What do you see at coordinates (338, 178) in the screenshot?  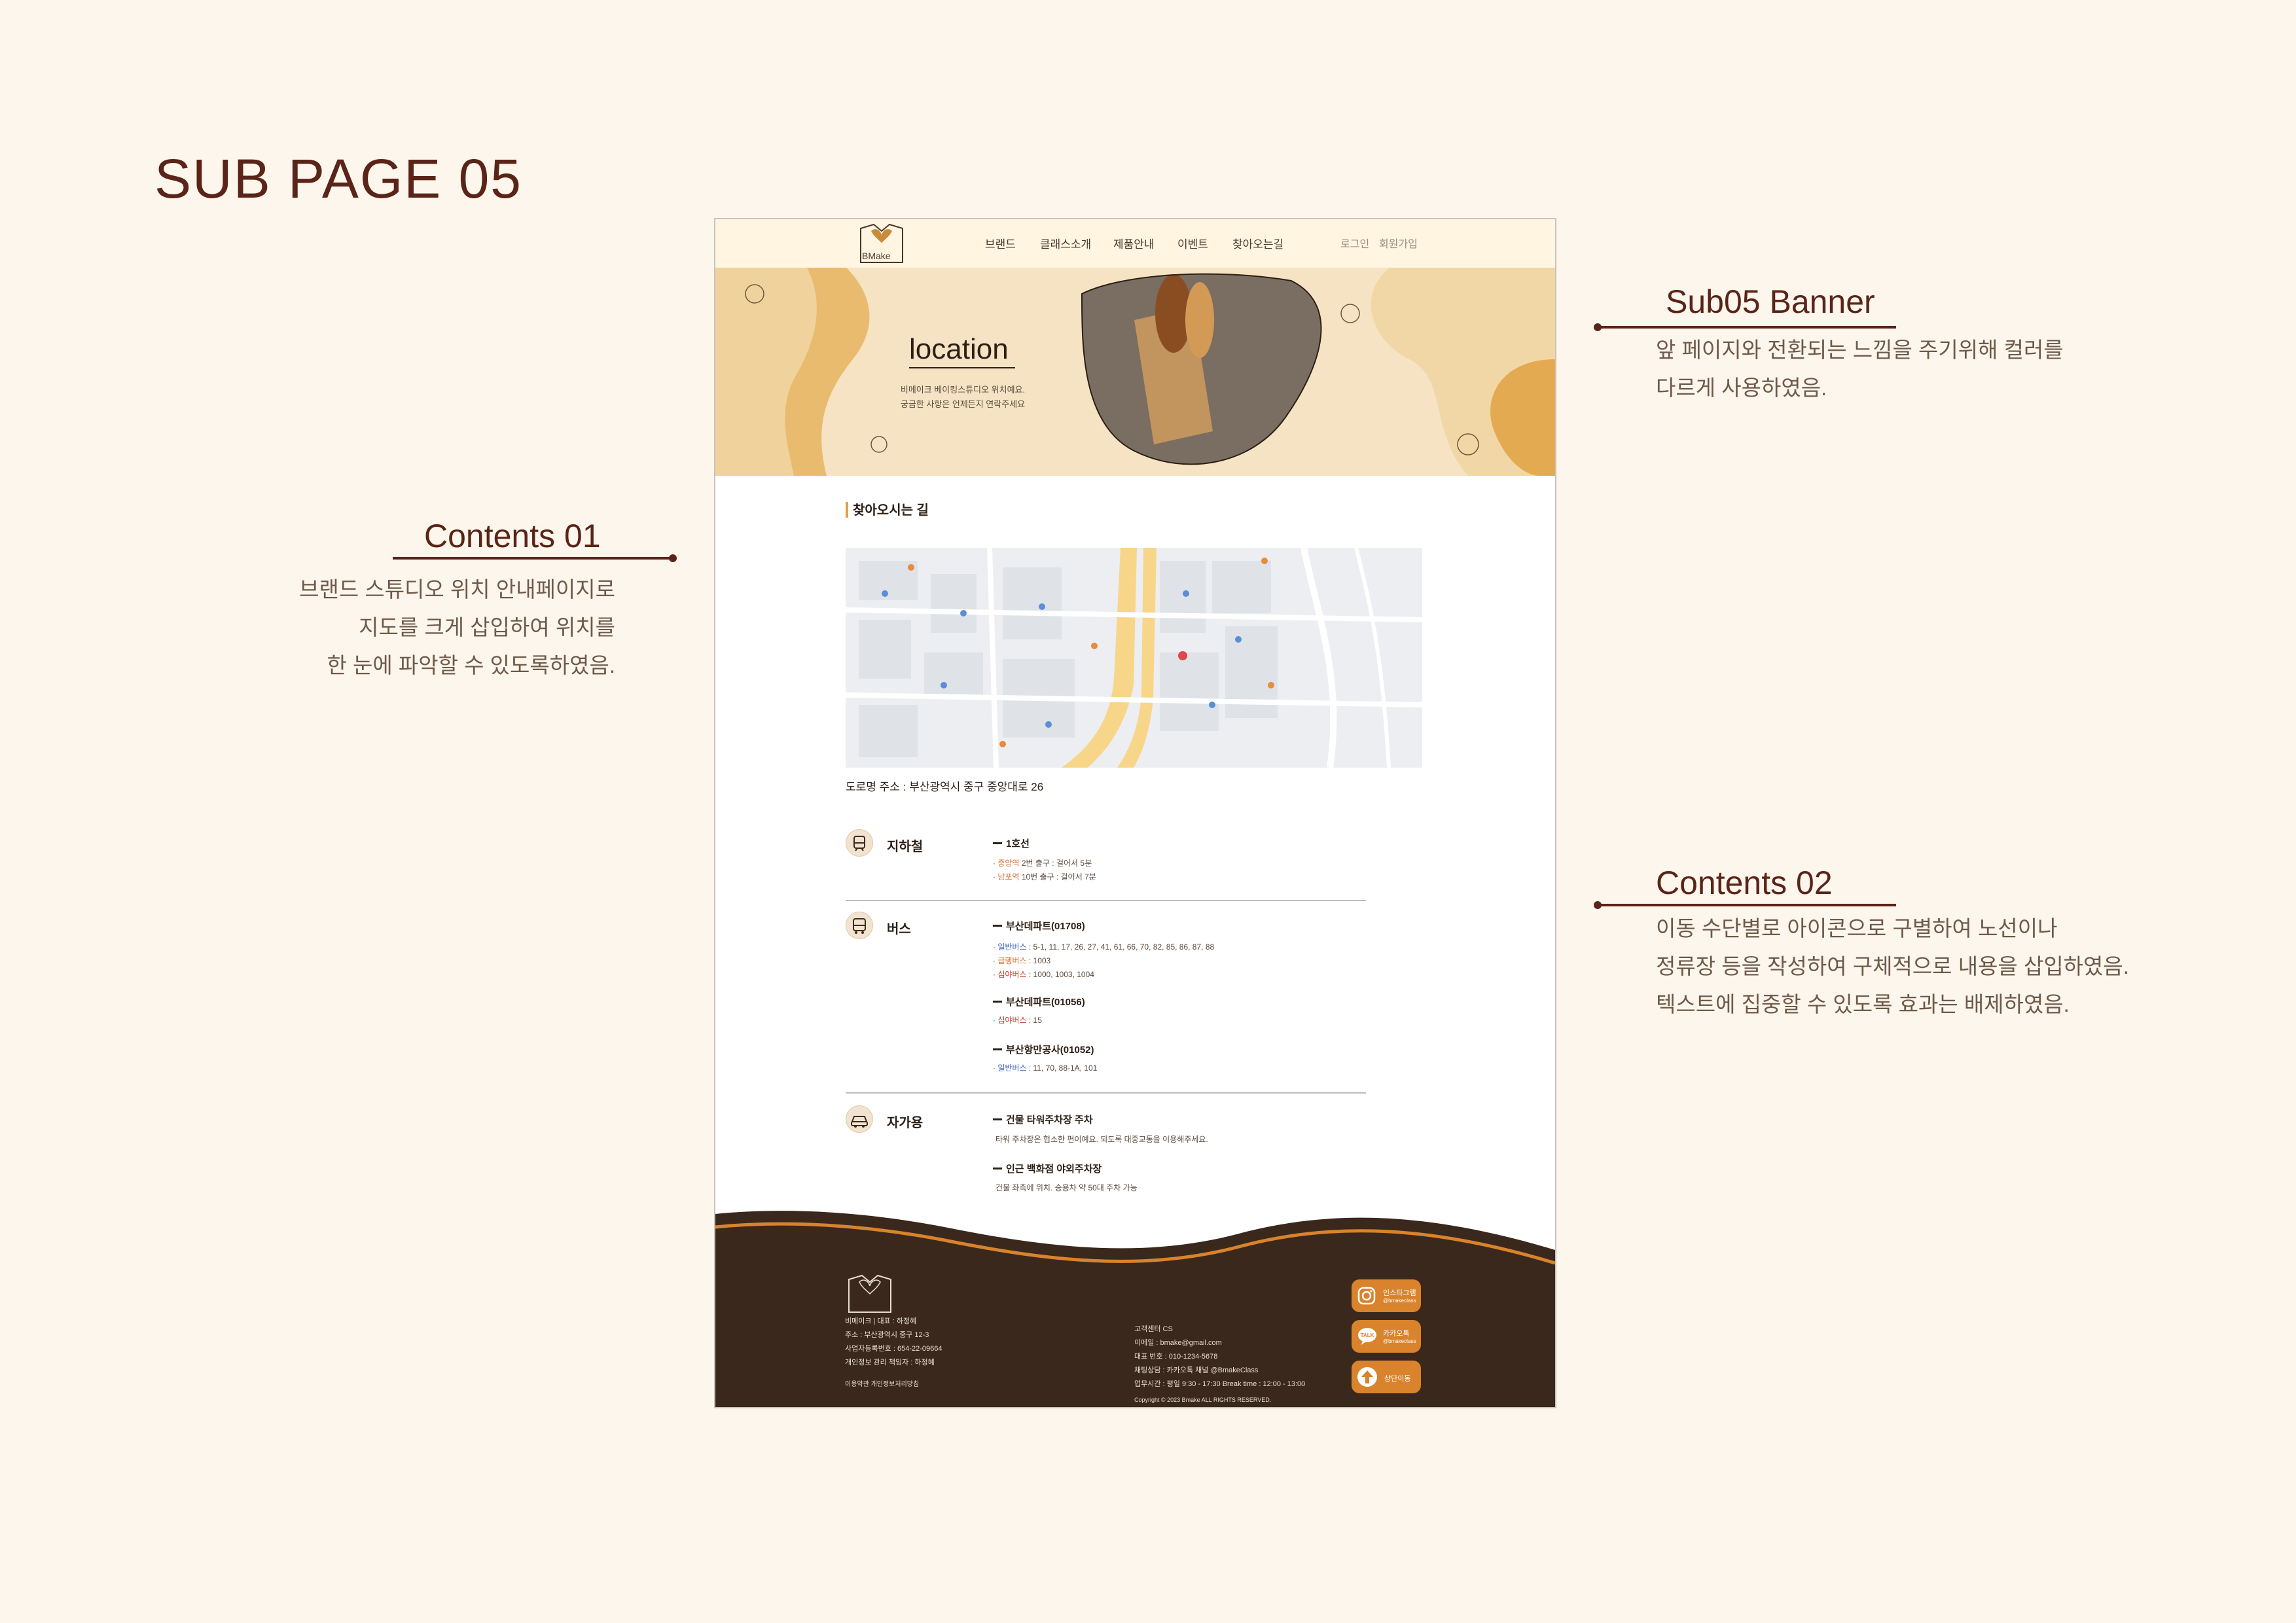 I see `board-title: SUB PAGE 05` at bounding box center [338, 178].